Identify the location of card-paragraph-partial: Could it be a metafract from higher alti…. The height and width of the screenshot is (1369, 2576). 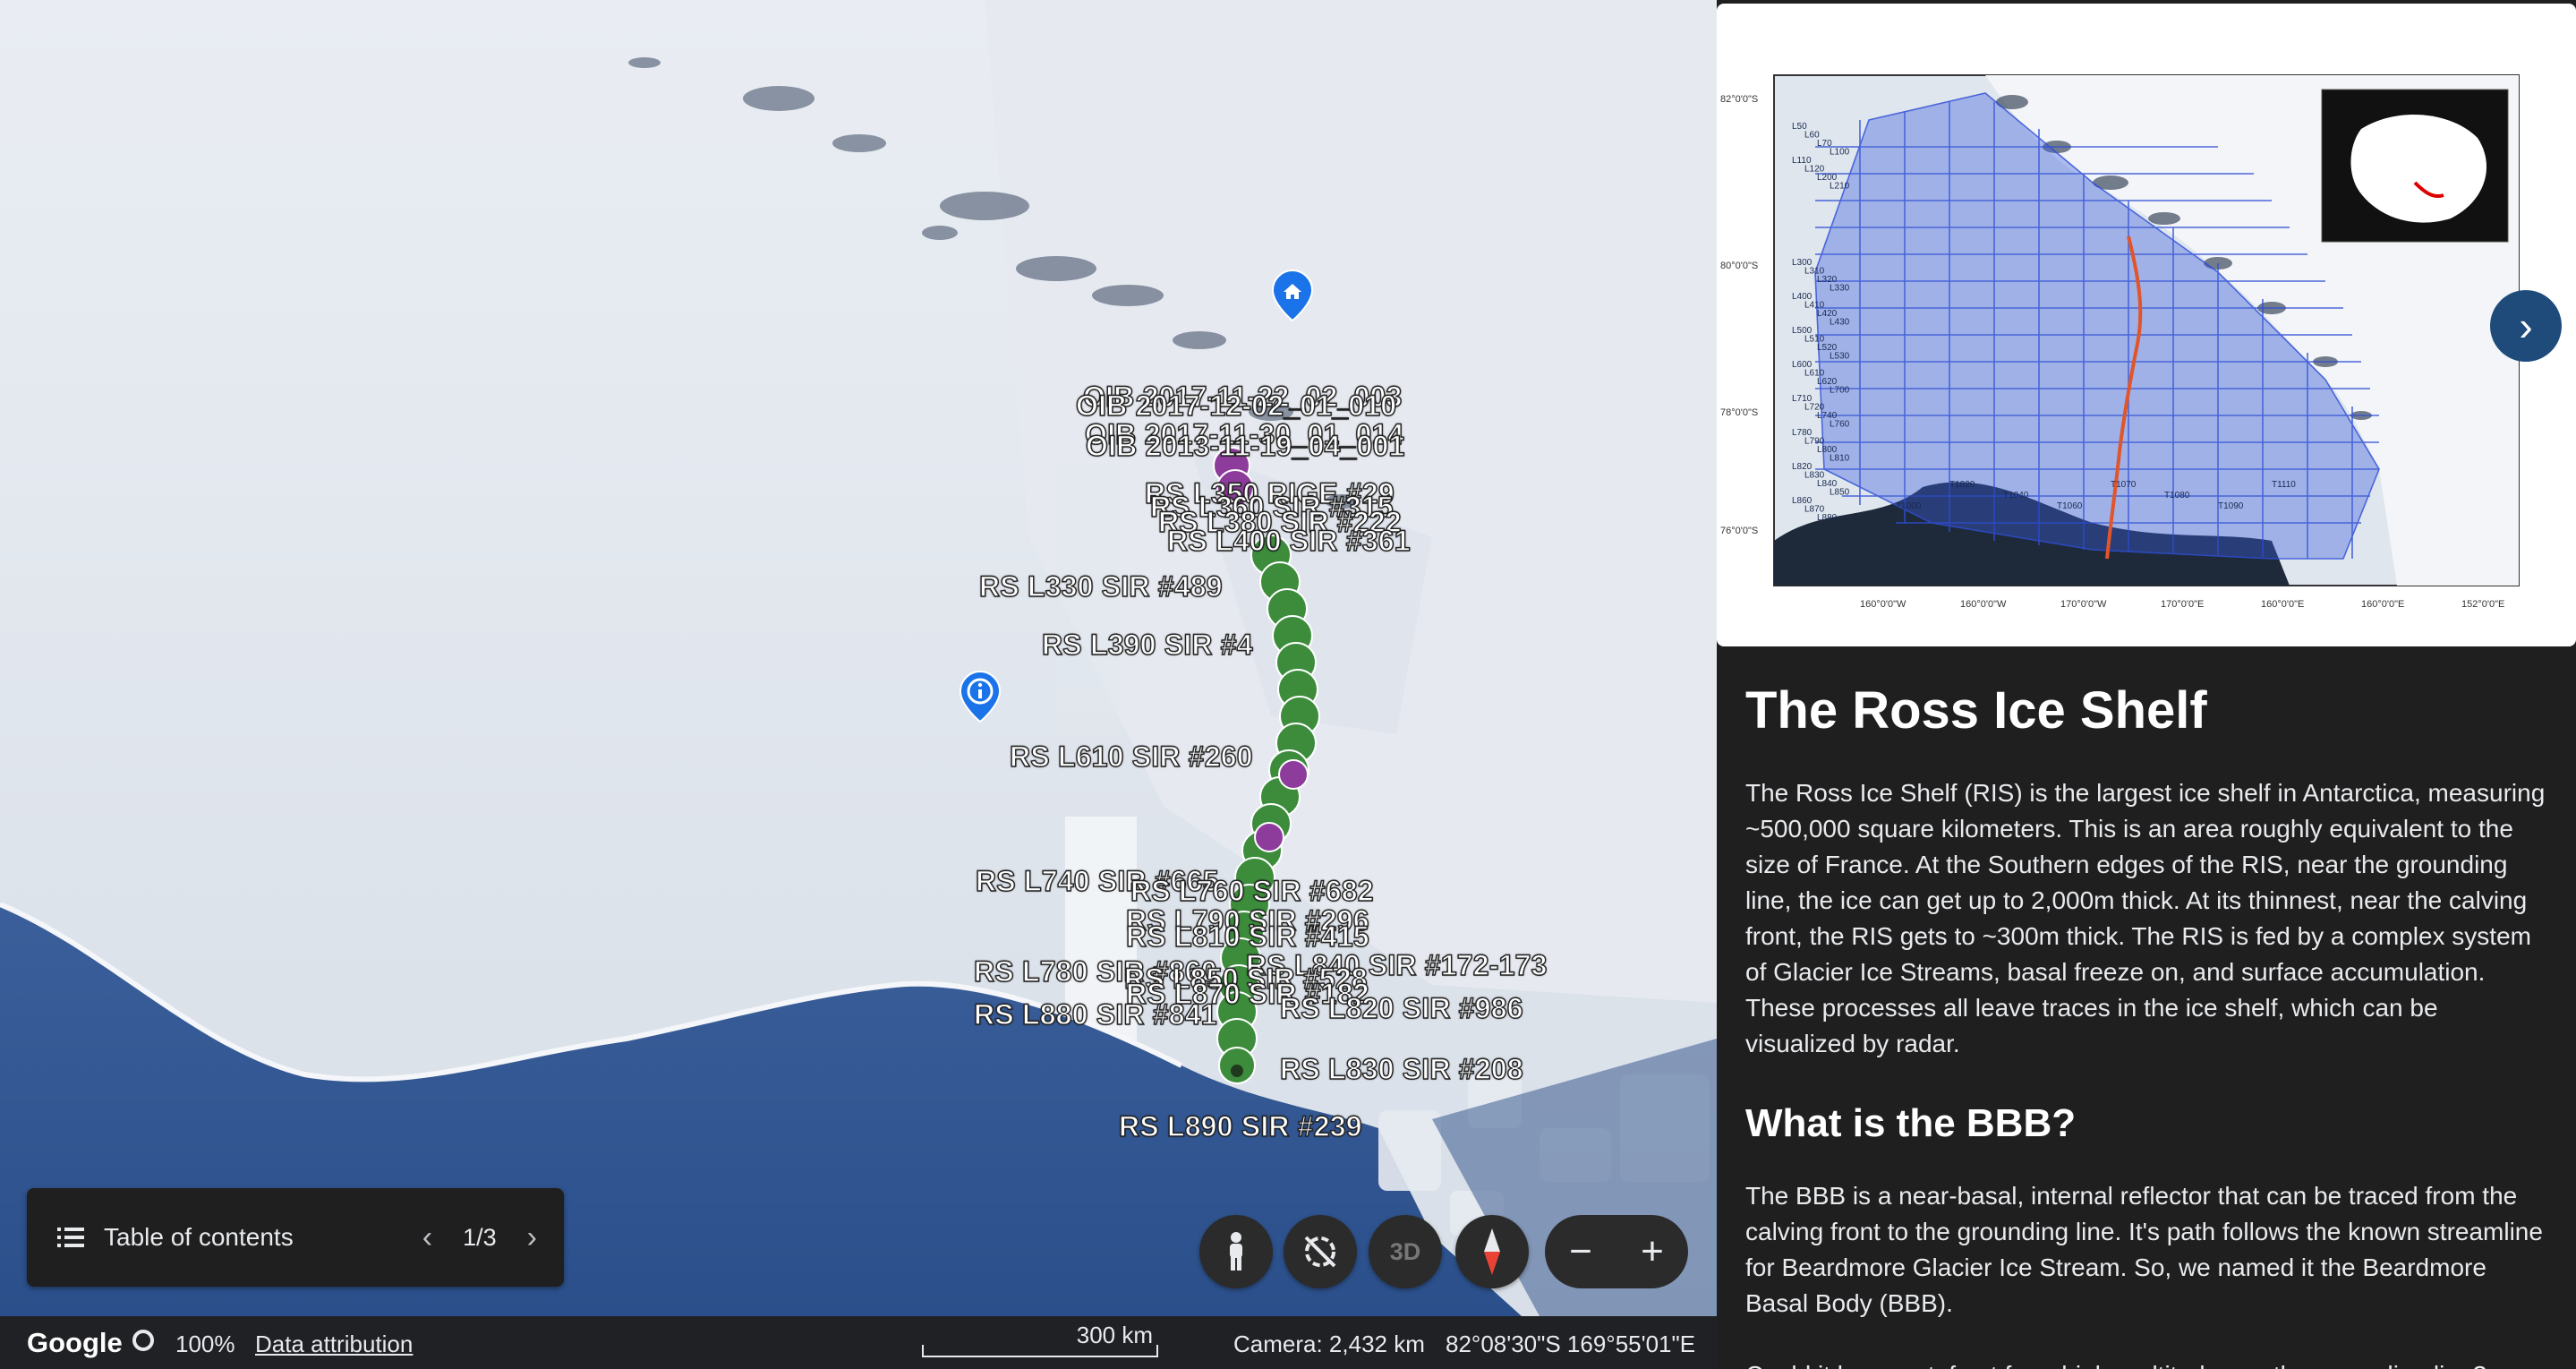
(2148, 1363).